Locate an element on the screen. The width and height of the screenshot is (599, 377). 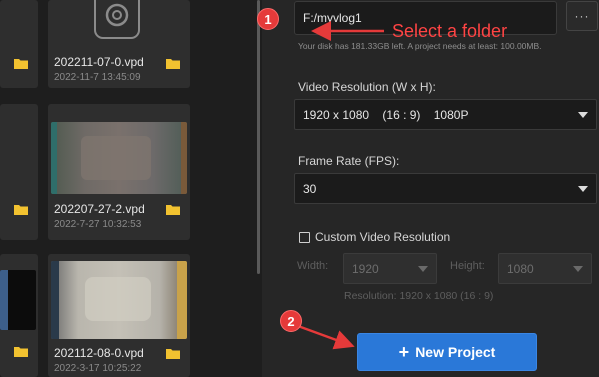
new-project-button: + New Project is located at coordinates (447, 352).